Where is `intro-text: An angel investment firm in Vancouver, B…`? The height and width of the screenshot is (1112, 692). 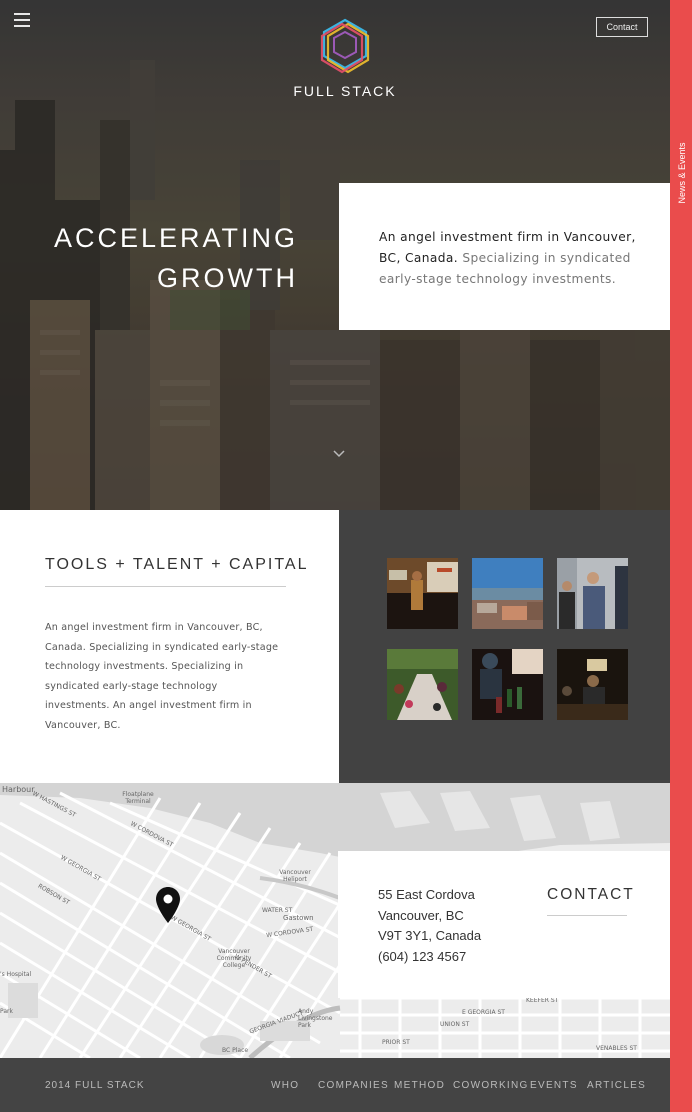
intro-text: An angel investment firm in Vancouver, B… is located at coordinates (510, 258).